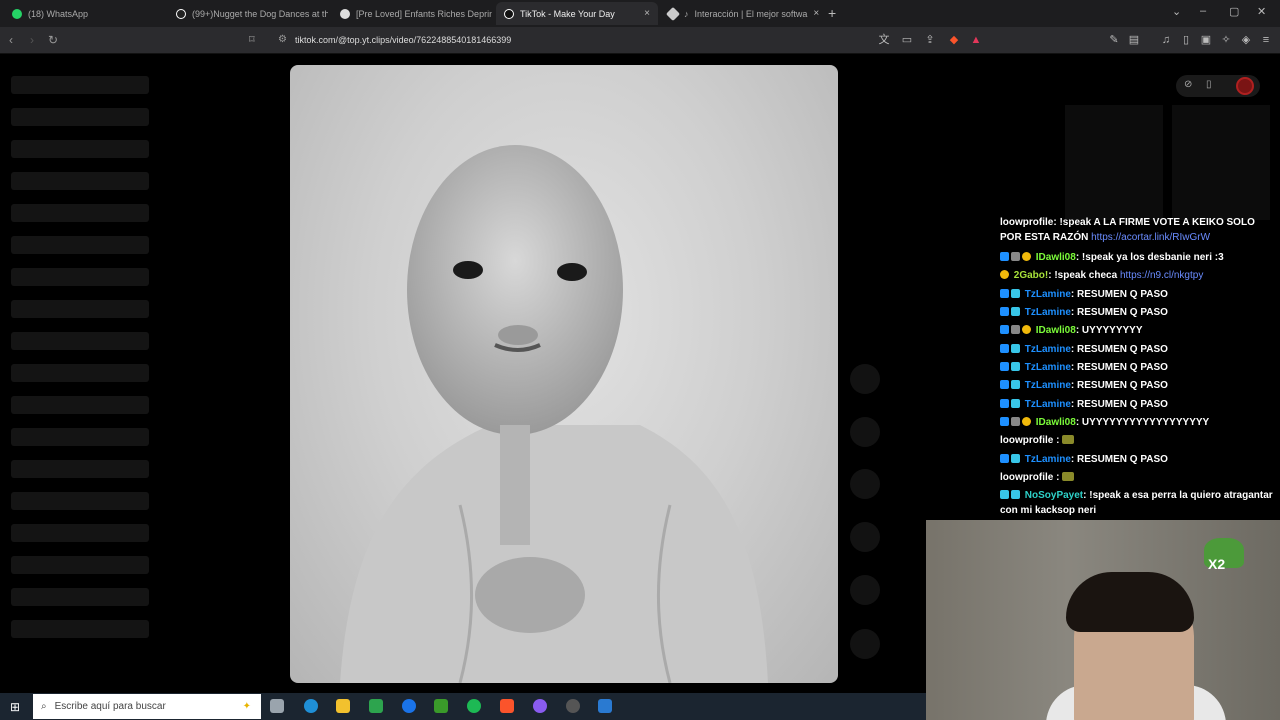 Image resolution: width=1280 pixels, height=720 pixels. Describe the element at coordinates (605, 706) in the screenshot. I see `app-icon` at that location.